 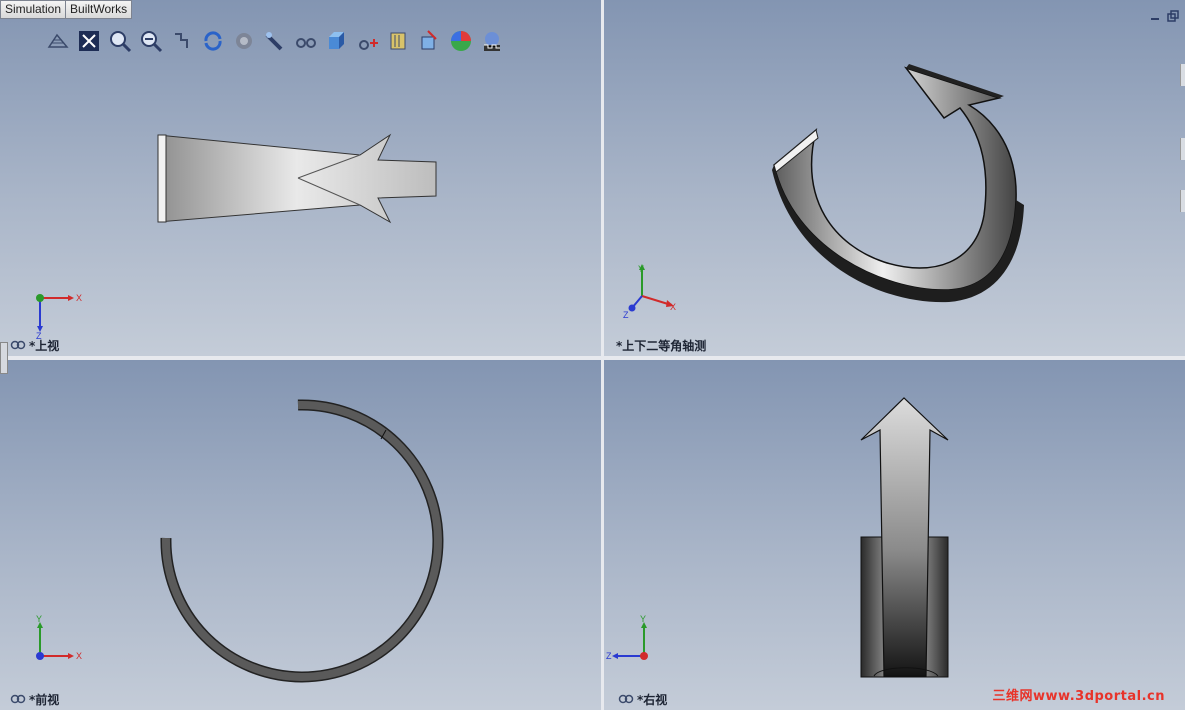 I want to click on view-name: *上下二等角轴测, so click(x=661, y=346).